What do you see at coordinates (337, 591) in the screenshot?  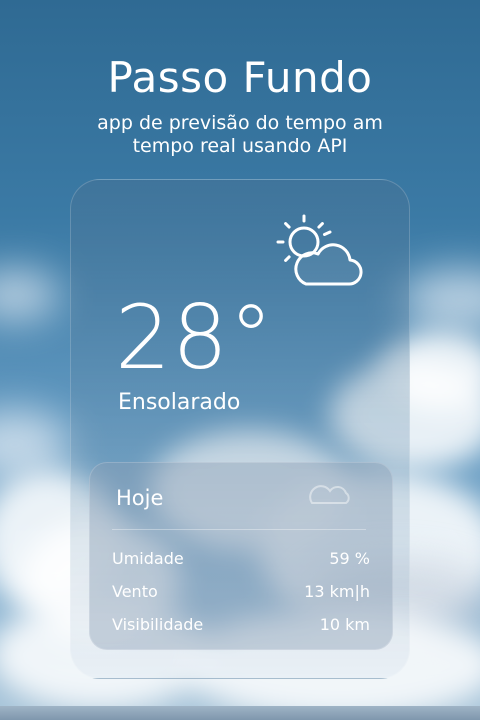 I see `detail-value: 13 km|h` at bounding box center [337, 591].